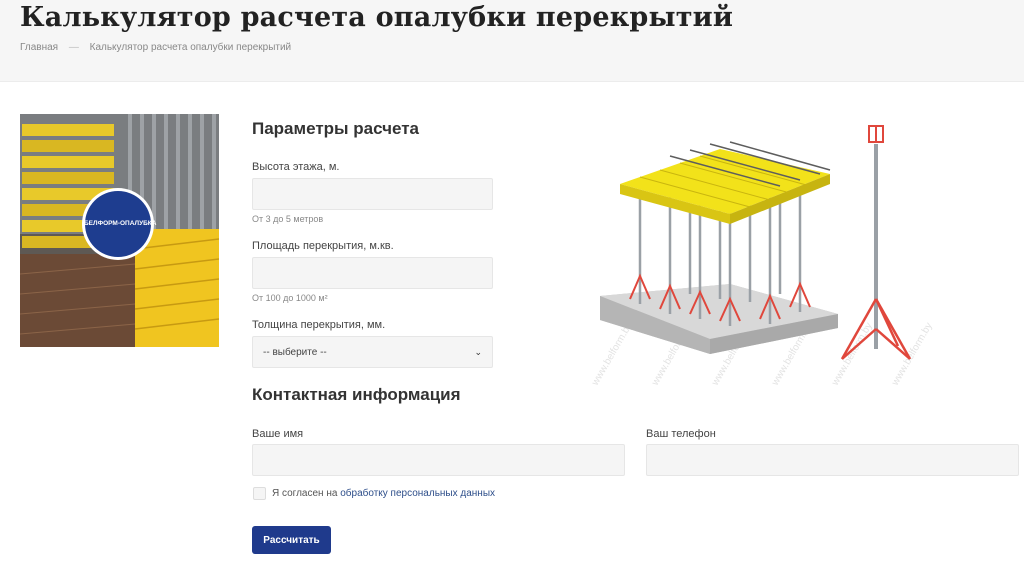 This screenshot has height=577, width=1024. I want to click on thickness-label: Толщина перекрытия, мм., so click(319, 325).